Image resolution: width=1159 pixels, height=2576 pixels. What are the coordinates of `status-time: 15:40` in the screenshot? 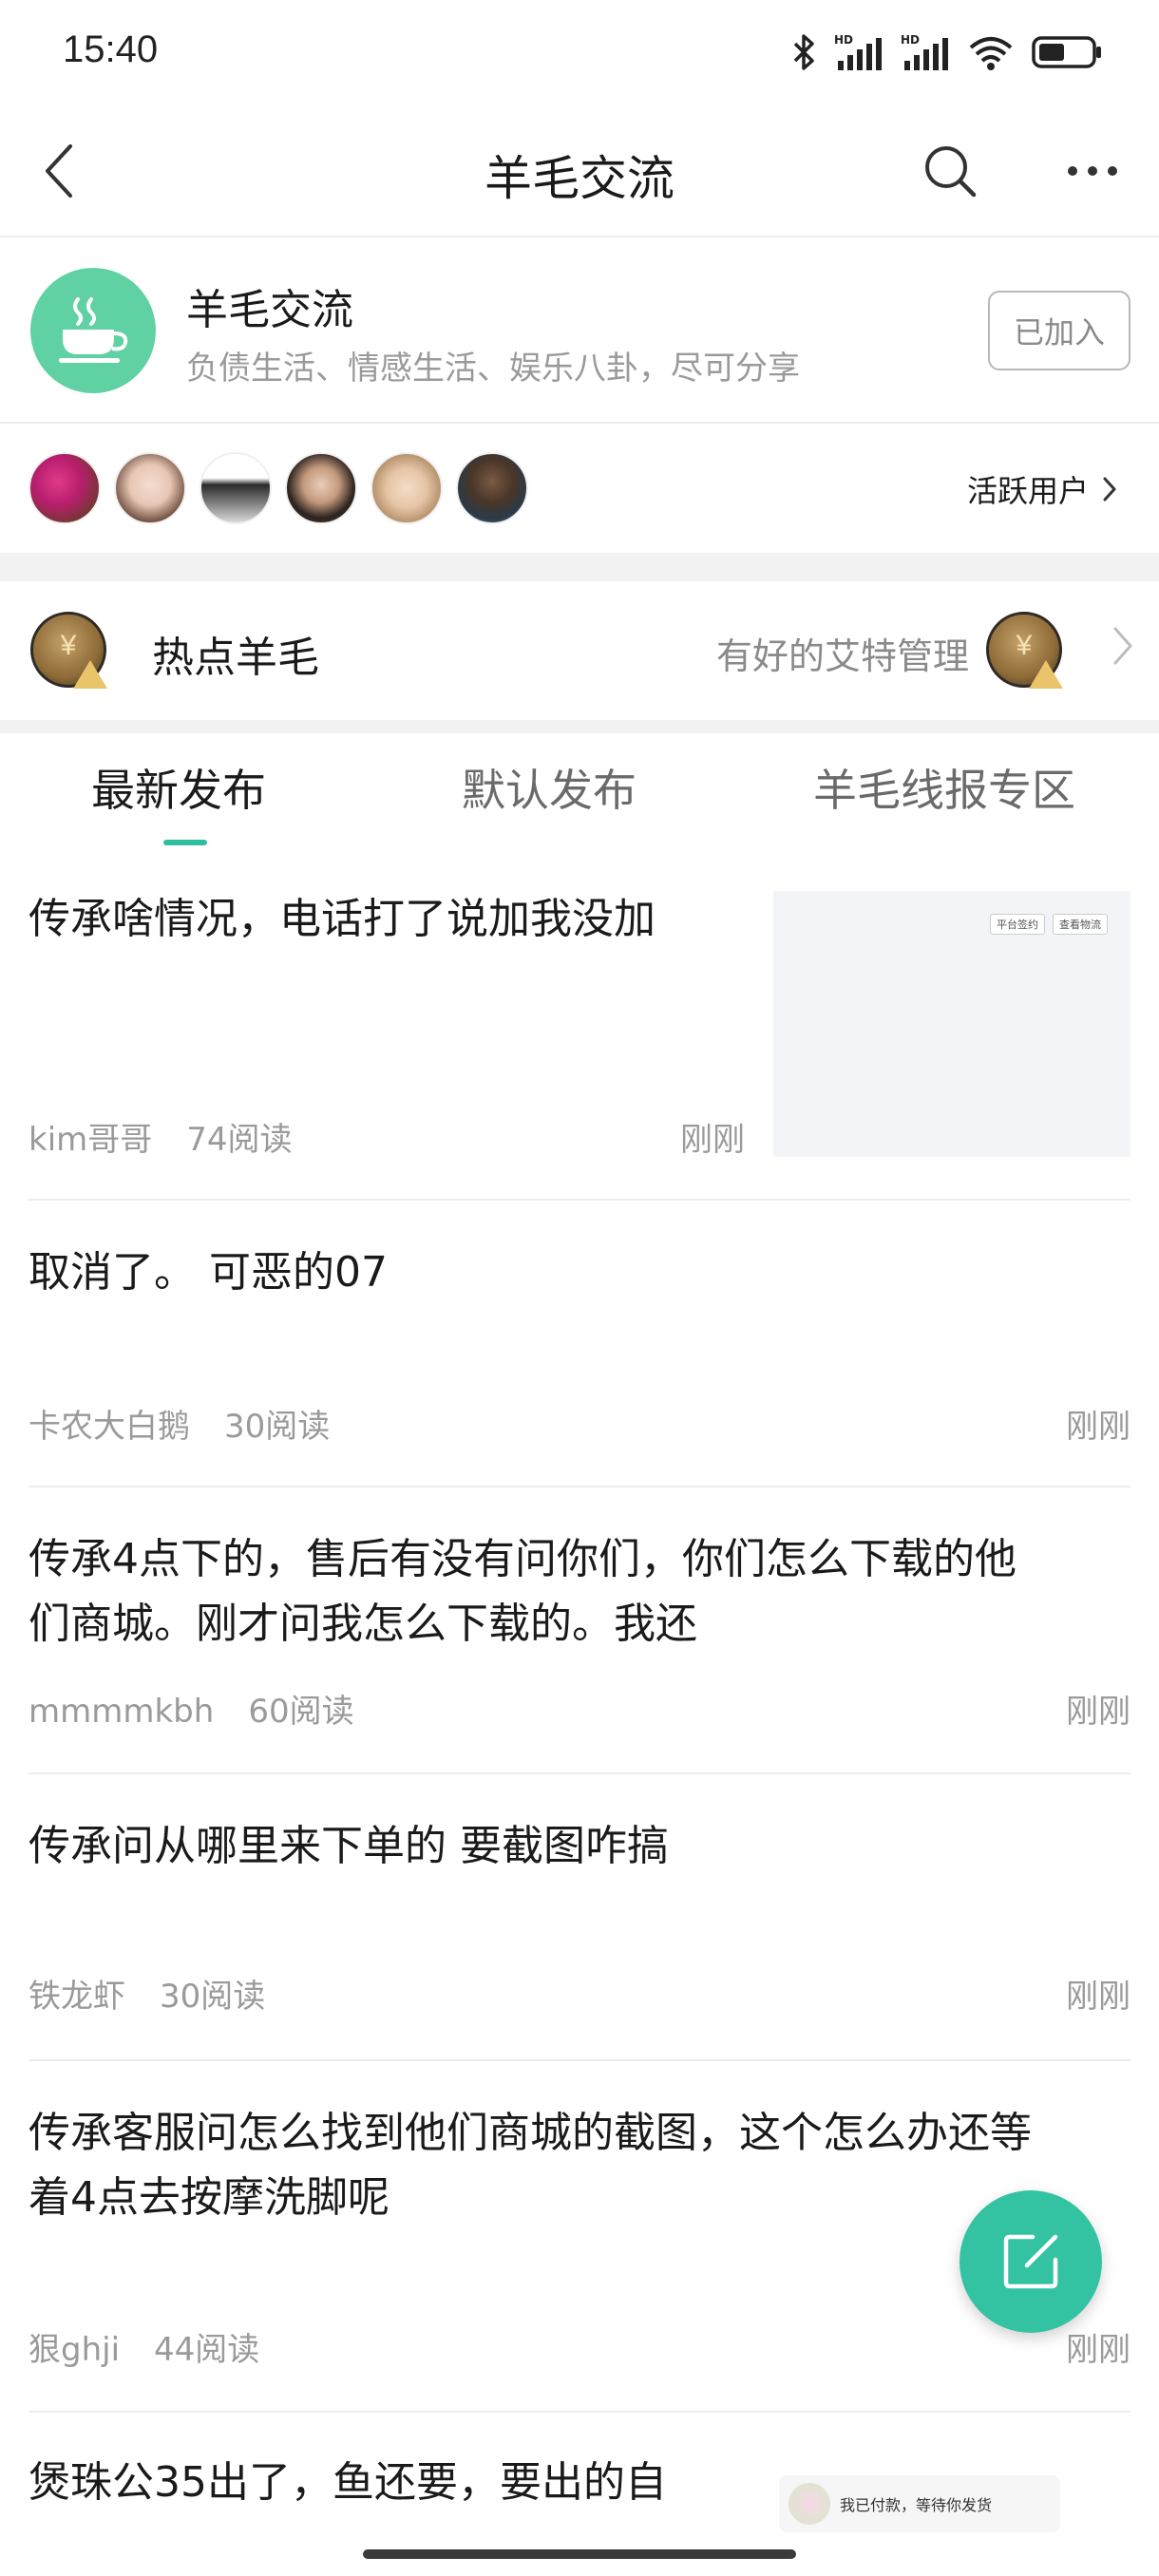 It's located at (111, 49).